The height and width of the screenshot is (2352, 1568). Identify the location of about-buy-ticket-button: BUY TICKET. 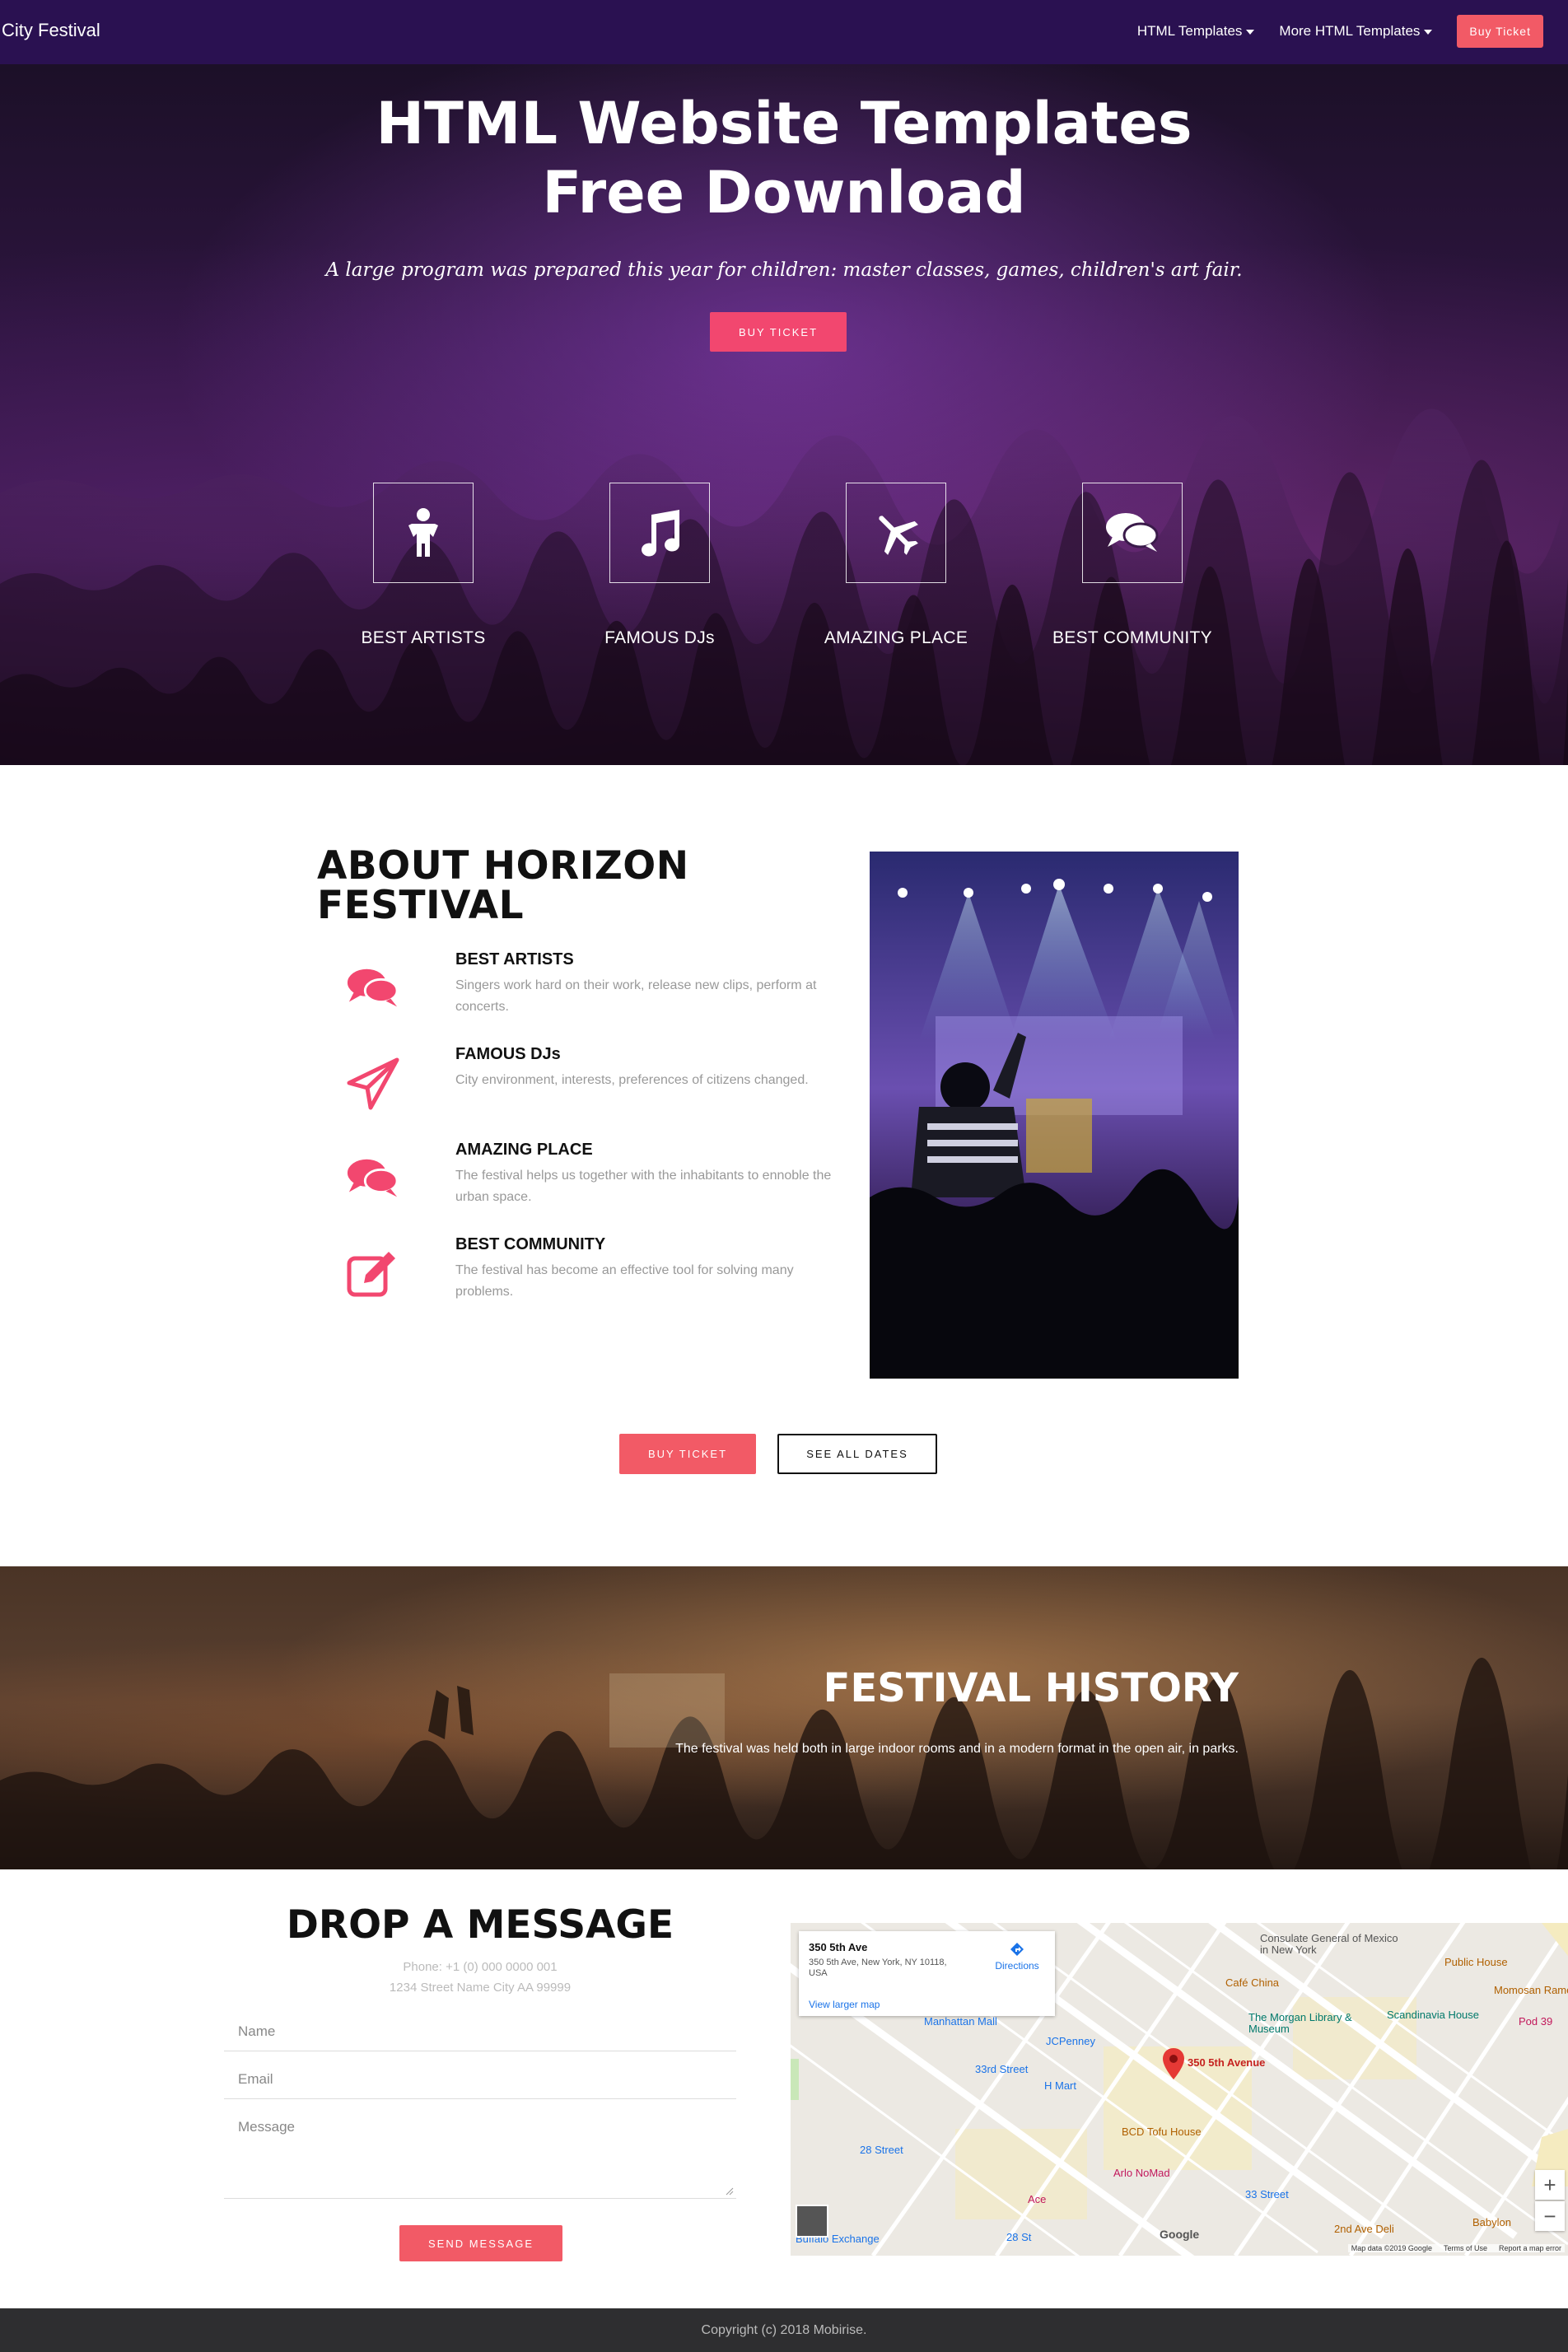
(687, 1454).